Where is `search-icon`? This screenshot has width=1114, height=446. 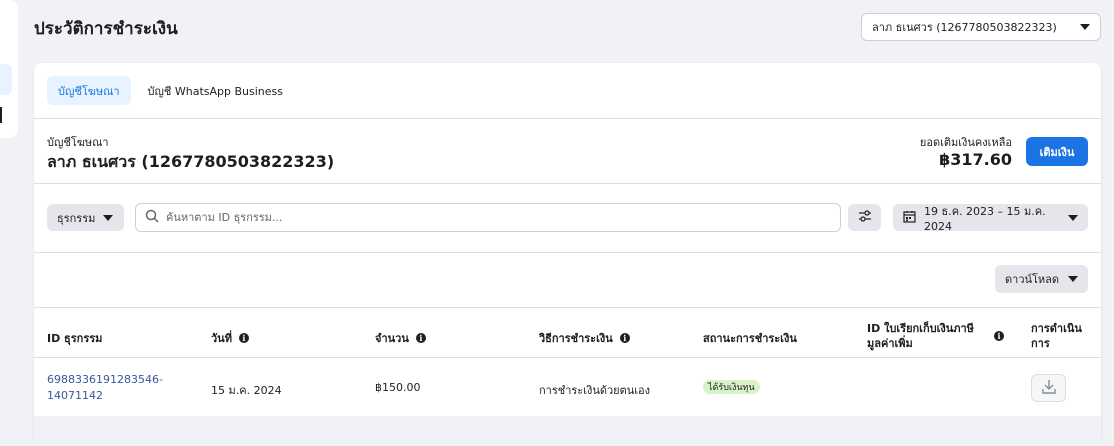 search-icon is located at coordinates (152, 217).